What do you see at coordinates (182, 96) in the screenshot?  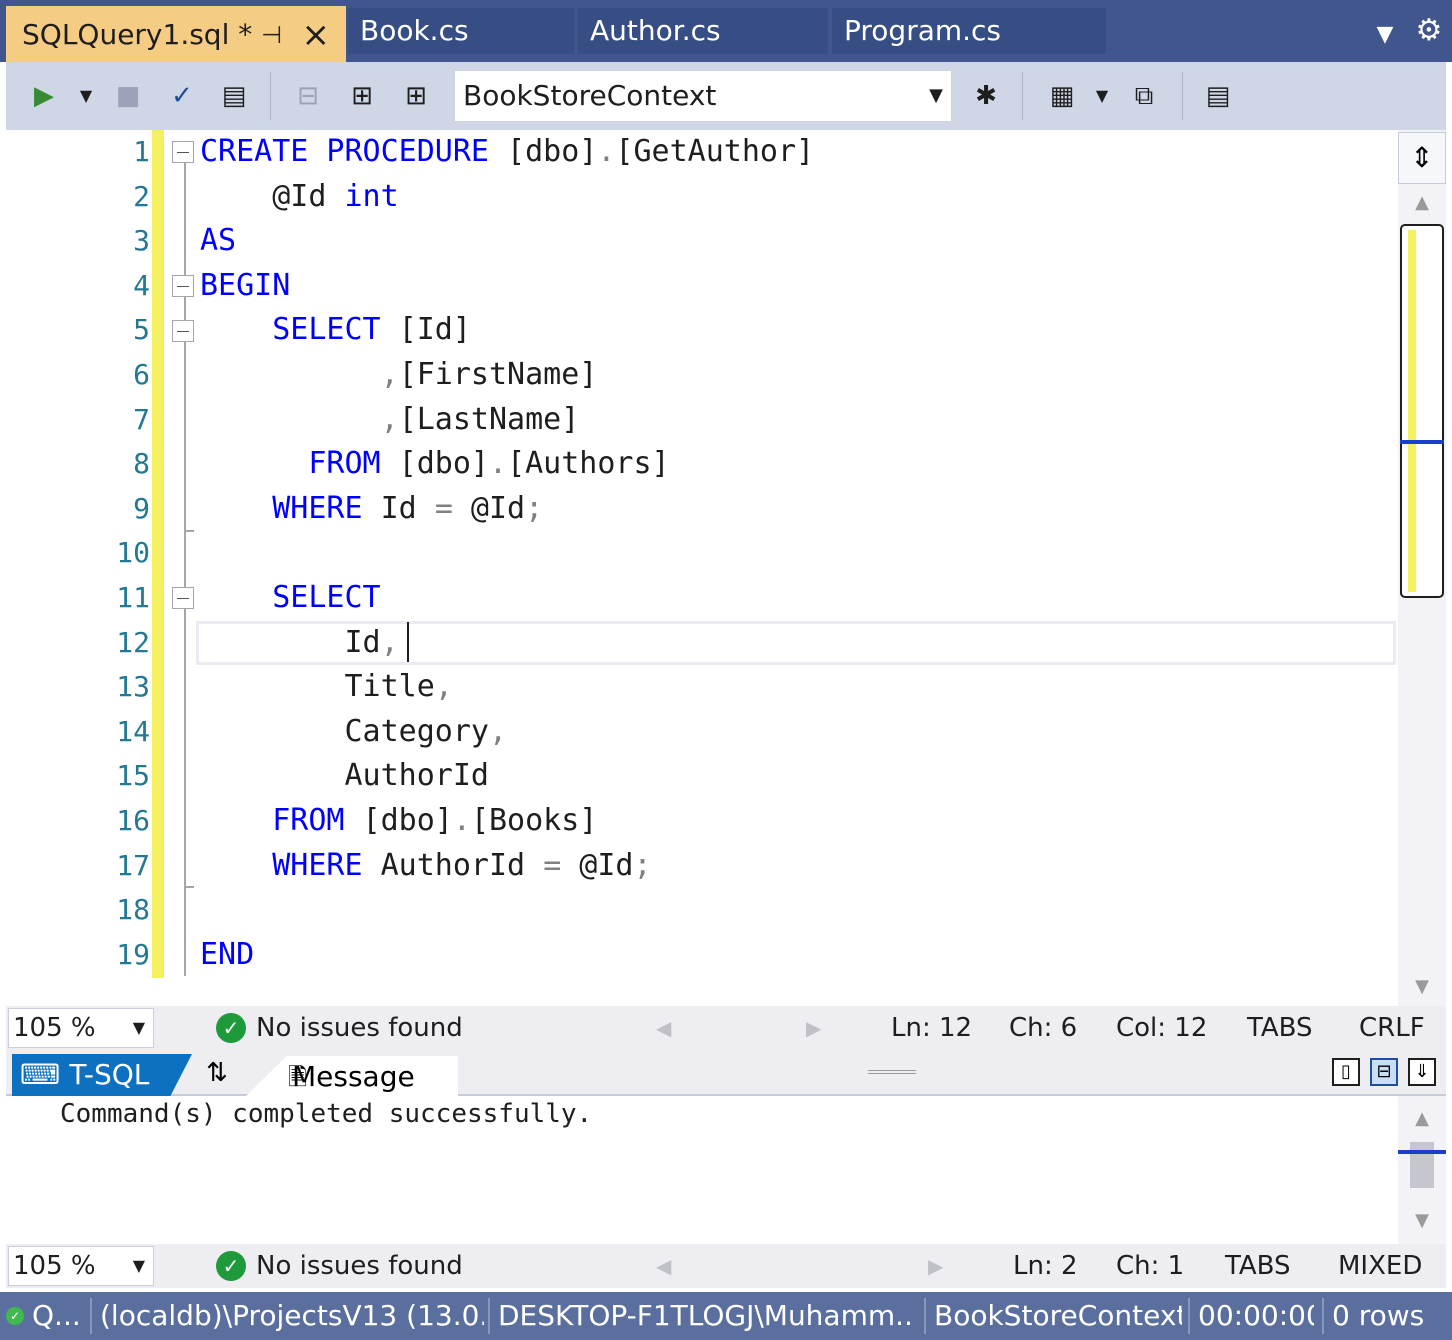 I see `check-icon: ✓` at bounding box center [182, 96].